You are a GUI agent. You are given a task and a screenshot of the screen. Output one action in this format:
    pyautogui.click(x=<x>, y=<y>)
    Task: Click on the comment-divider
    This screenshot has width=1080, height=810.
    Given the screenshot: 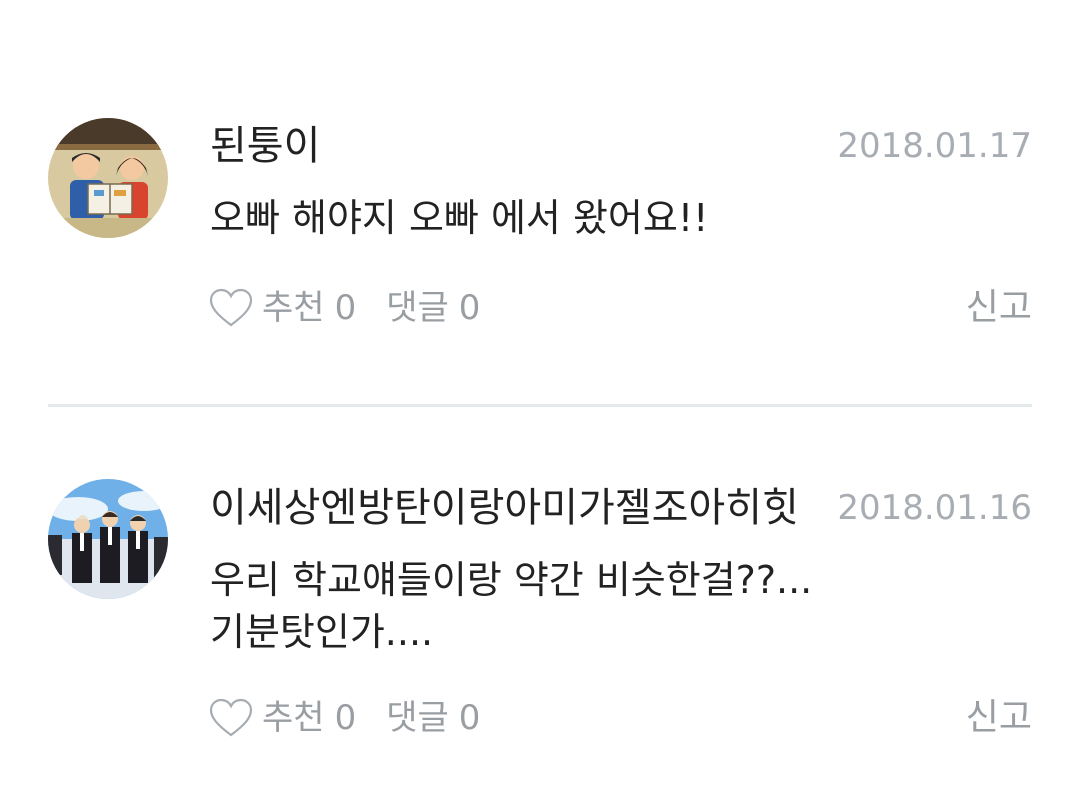 What is the action you would take?
    pyautogui.click(x=540, y=405)
    